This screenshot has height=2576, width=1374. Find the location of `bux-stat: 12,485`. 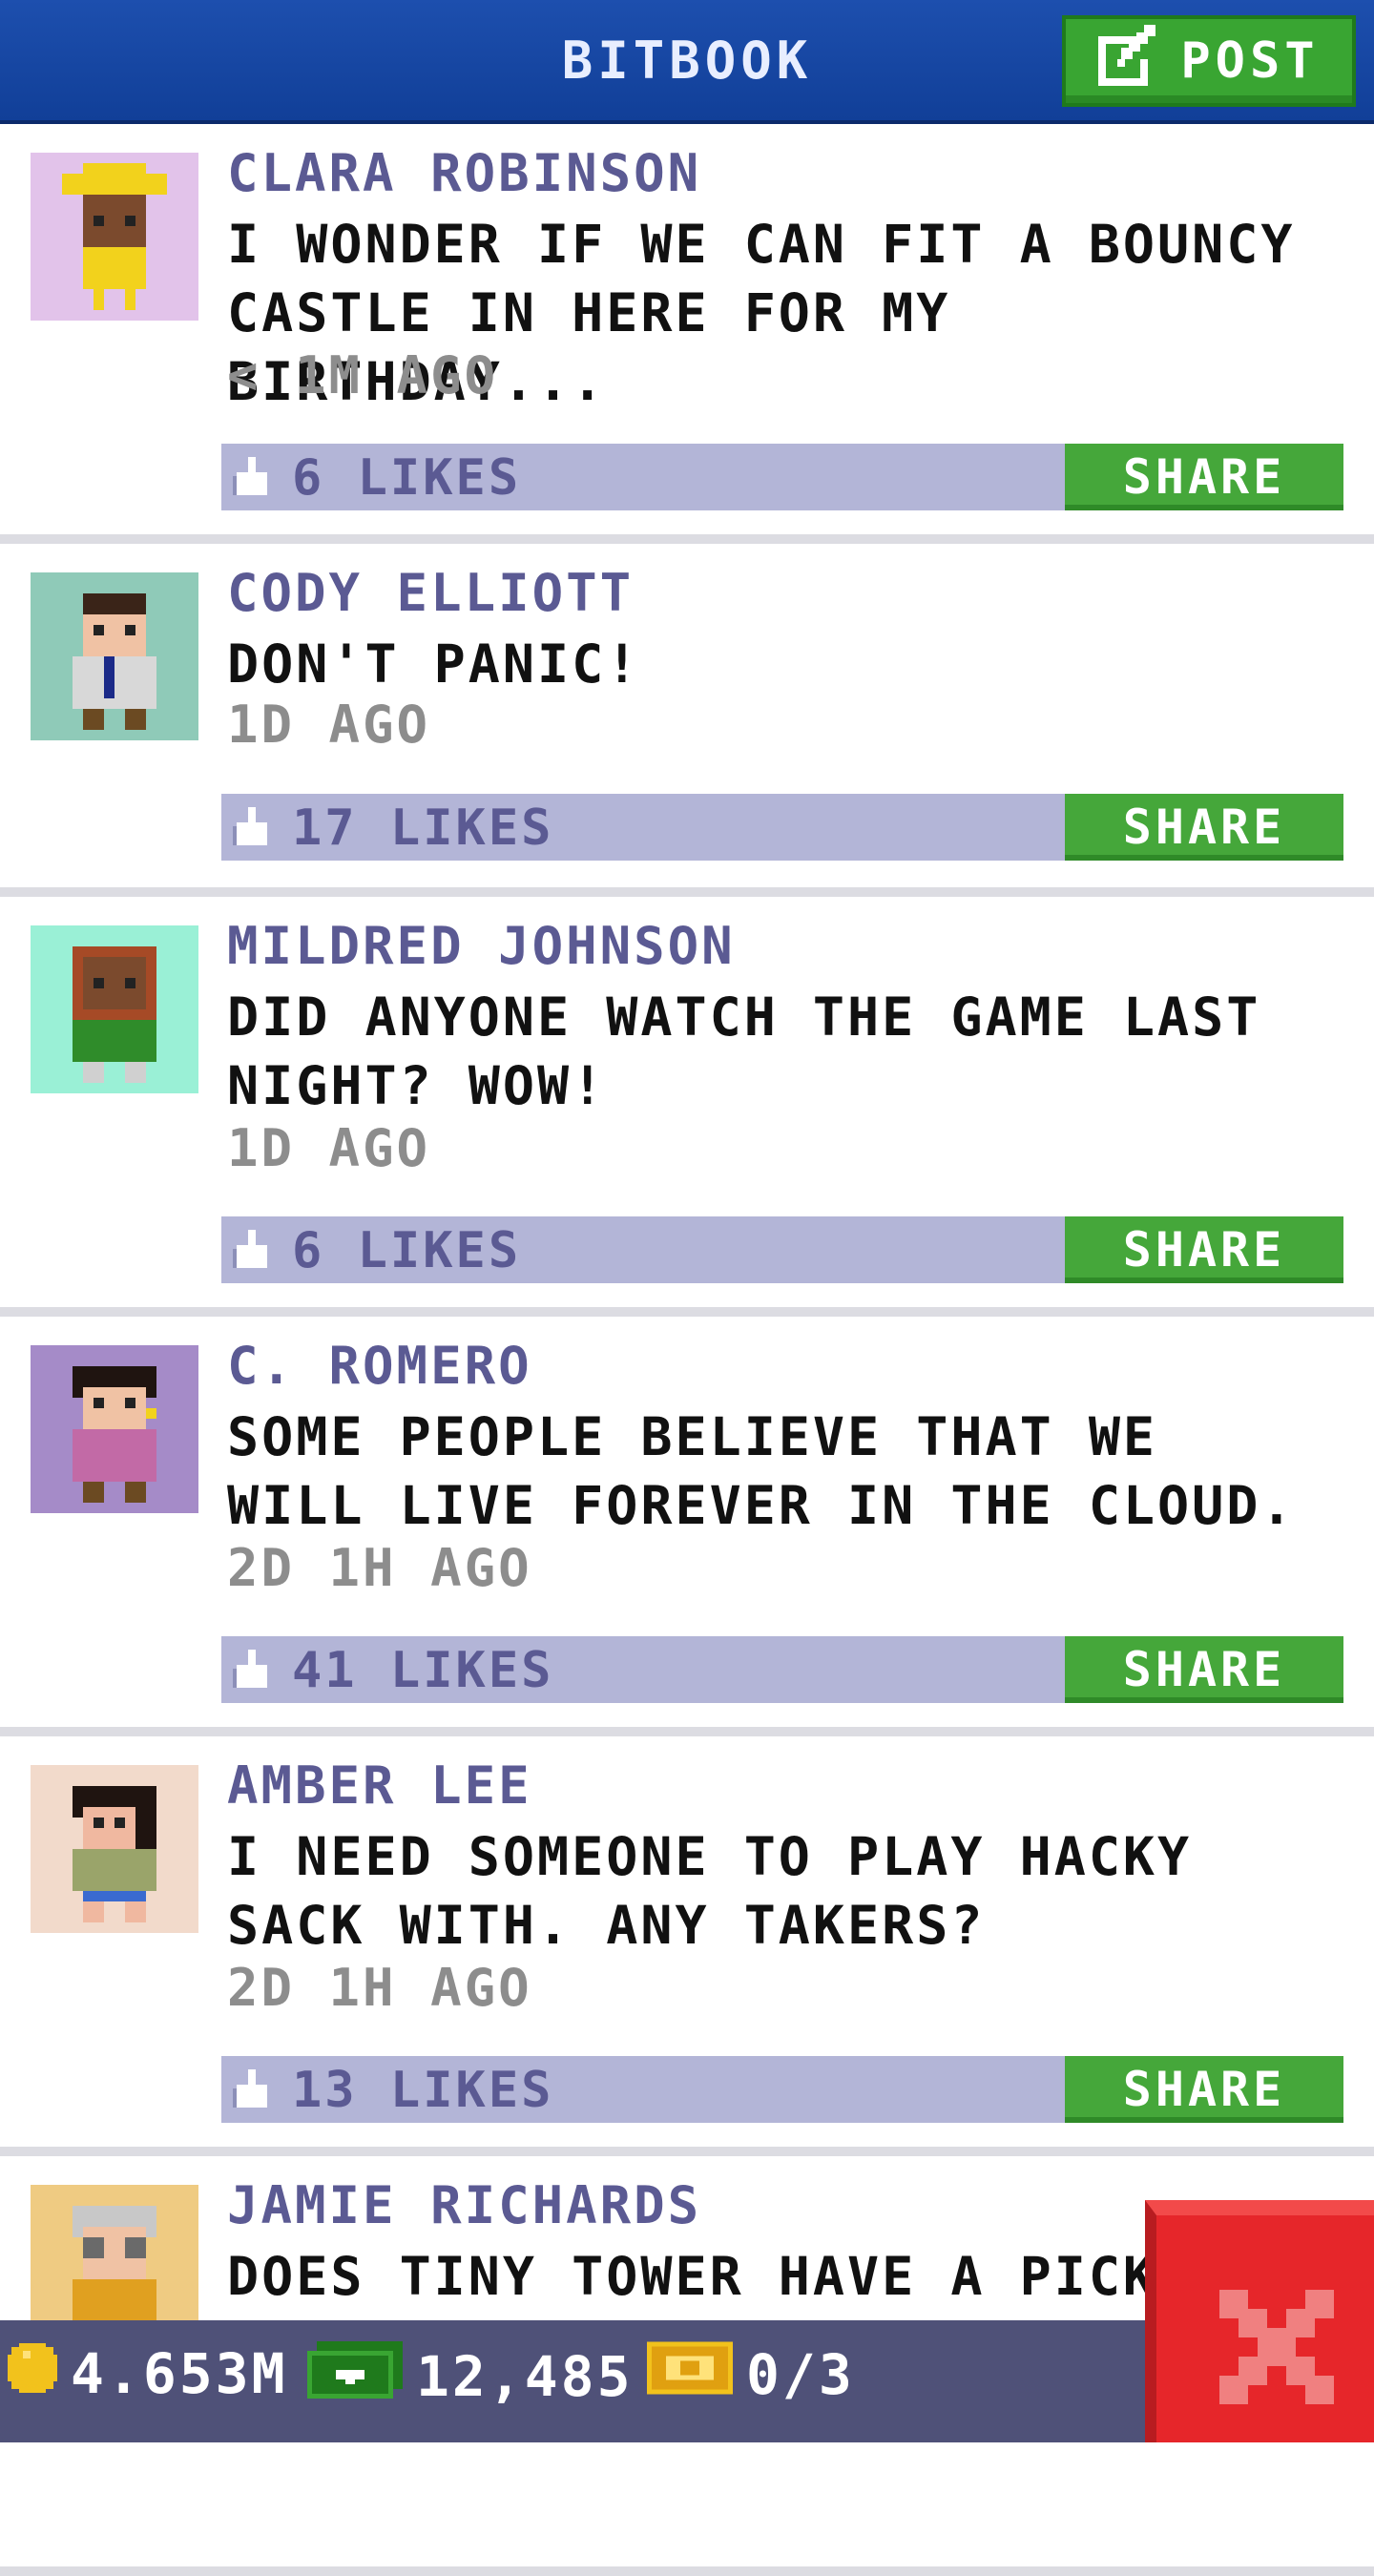

bux-stat: 12,485 is located at coordinates (471, 2376).